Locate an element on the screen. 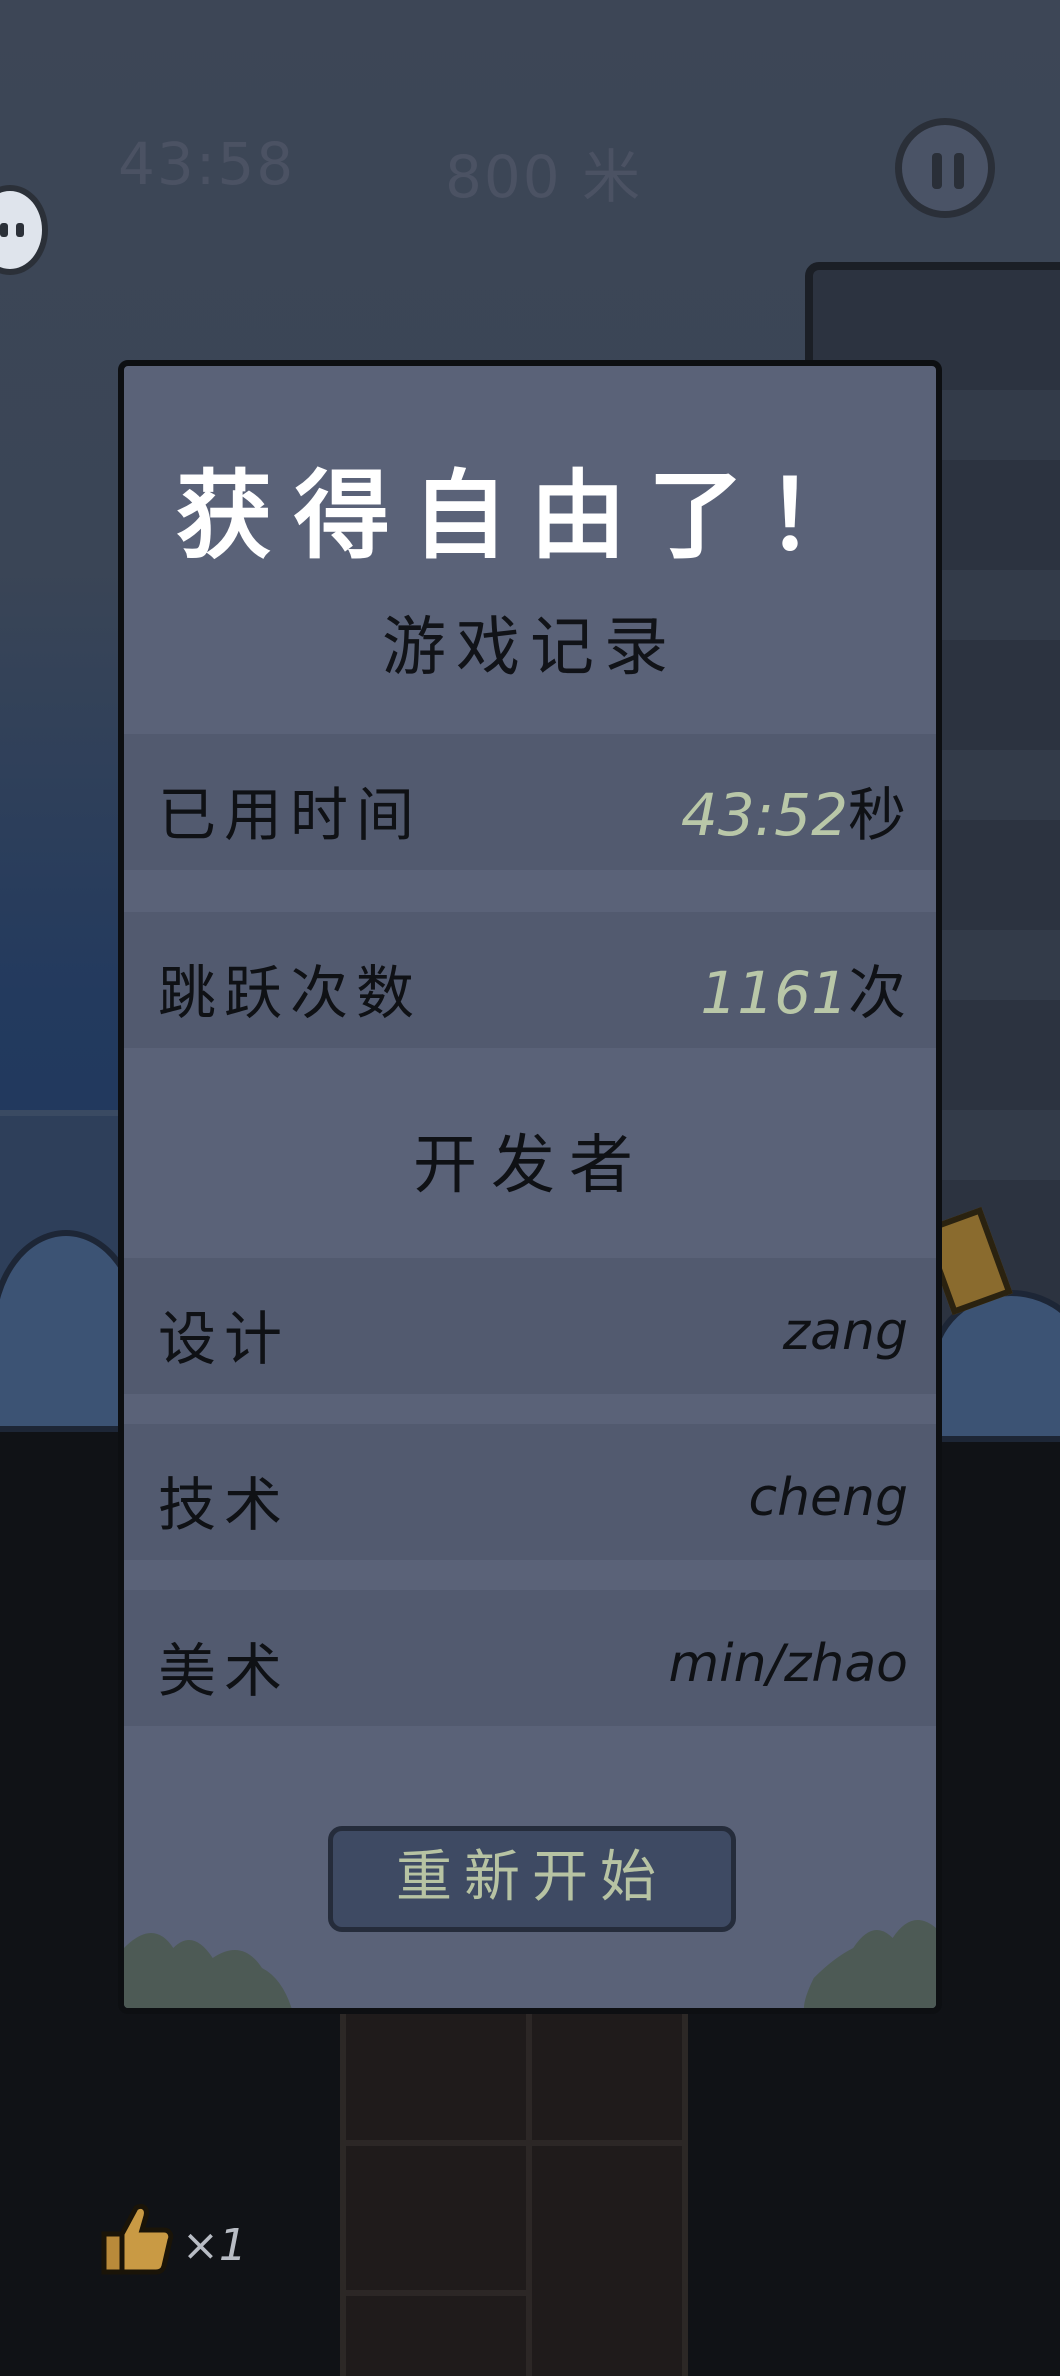  developers-heading: 开发者 is located at coordinates (530, 1166).